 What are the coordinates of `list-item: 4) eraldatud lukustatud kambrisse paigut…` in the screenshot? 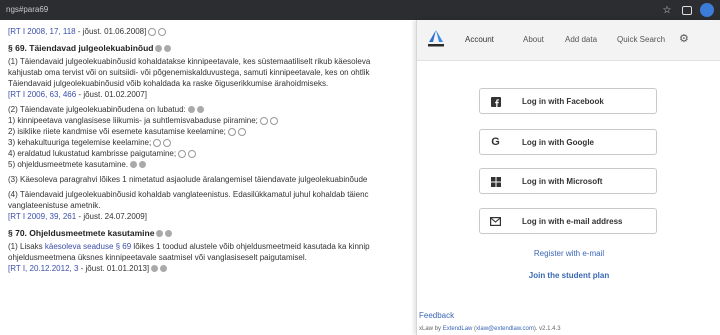 It's located at (219, 153).